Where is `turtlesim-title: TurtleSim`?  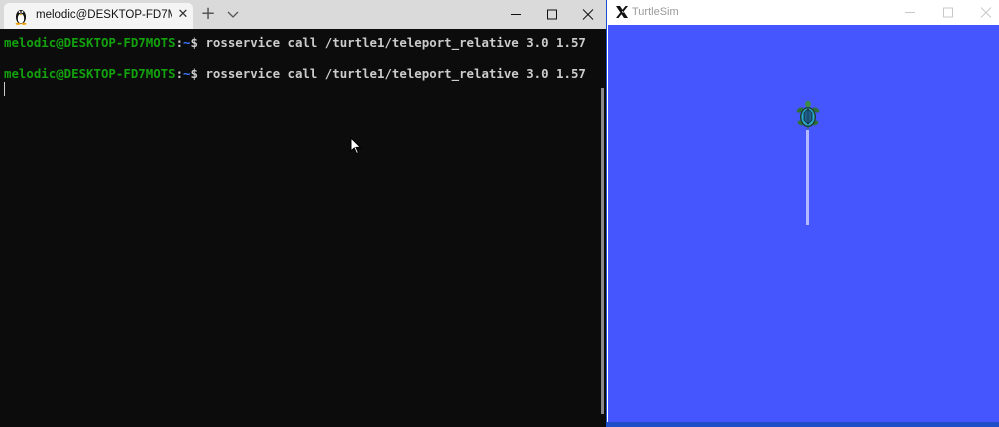 turtlesim-title: TurtleSim is located at coordinates (655, 12).